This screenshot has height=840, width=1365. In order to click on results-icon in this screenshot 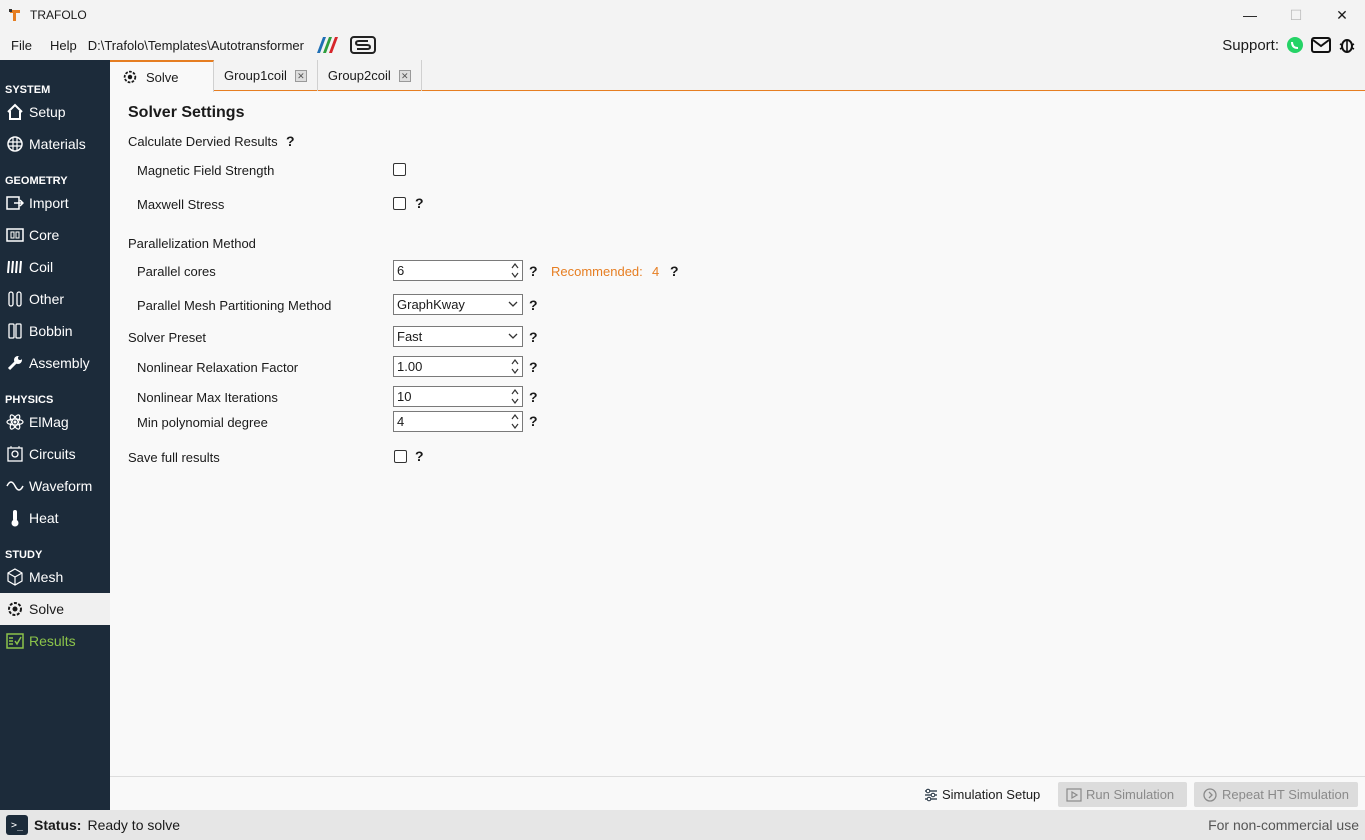, I will do `click(15, 641)`.